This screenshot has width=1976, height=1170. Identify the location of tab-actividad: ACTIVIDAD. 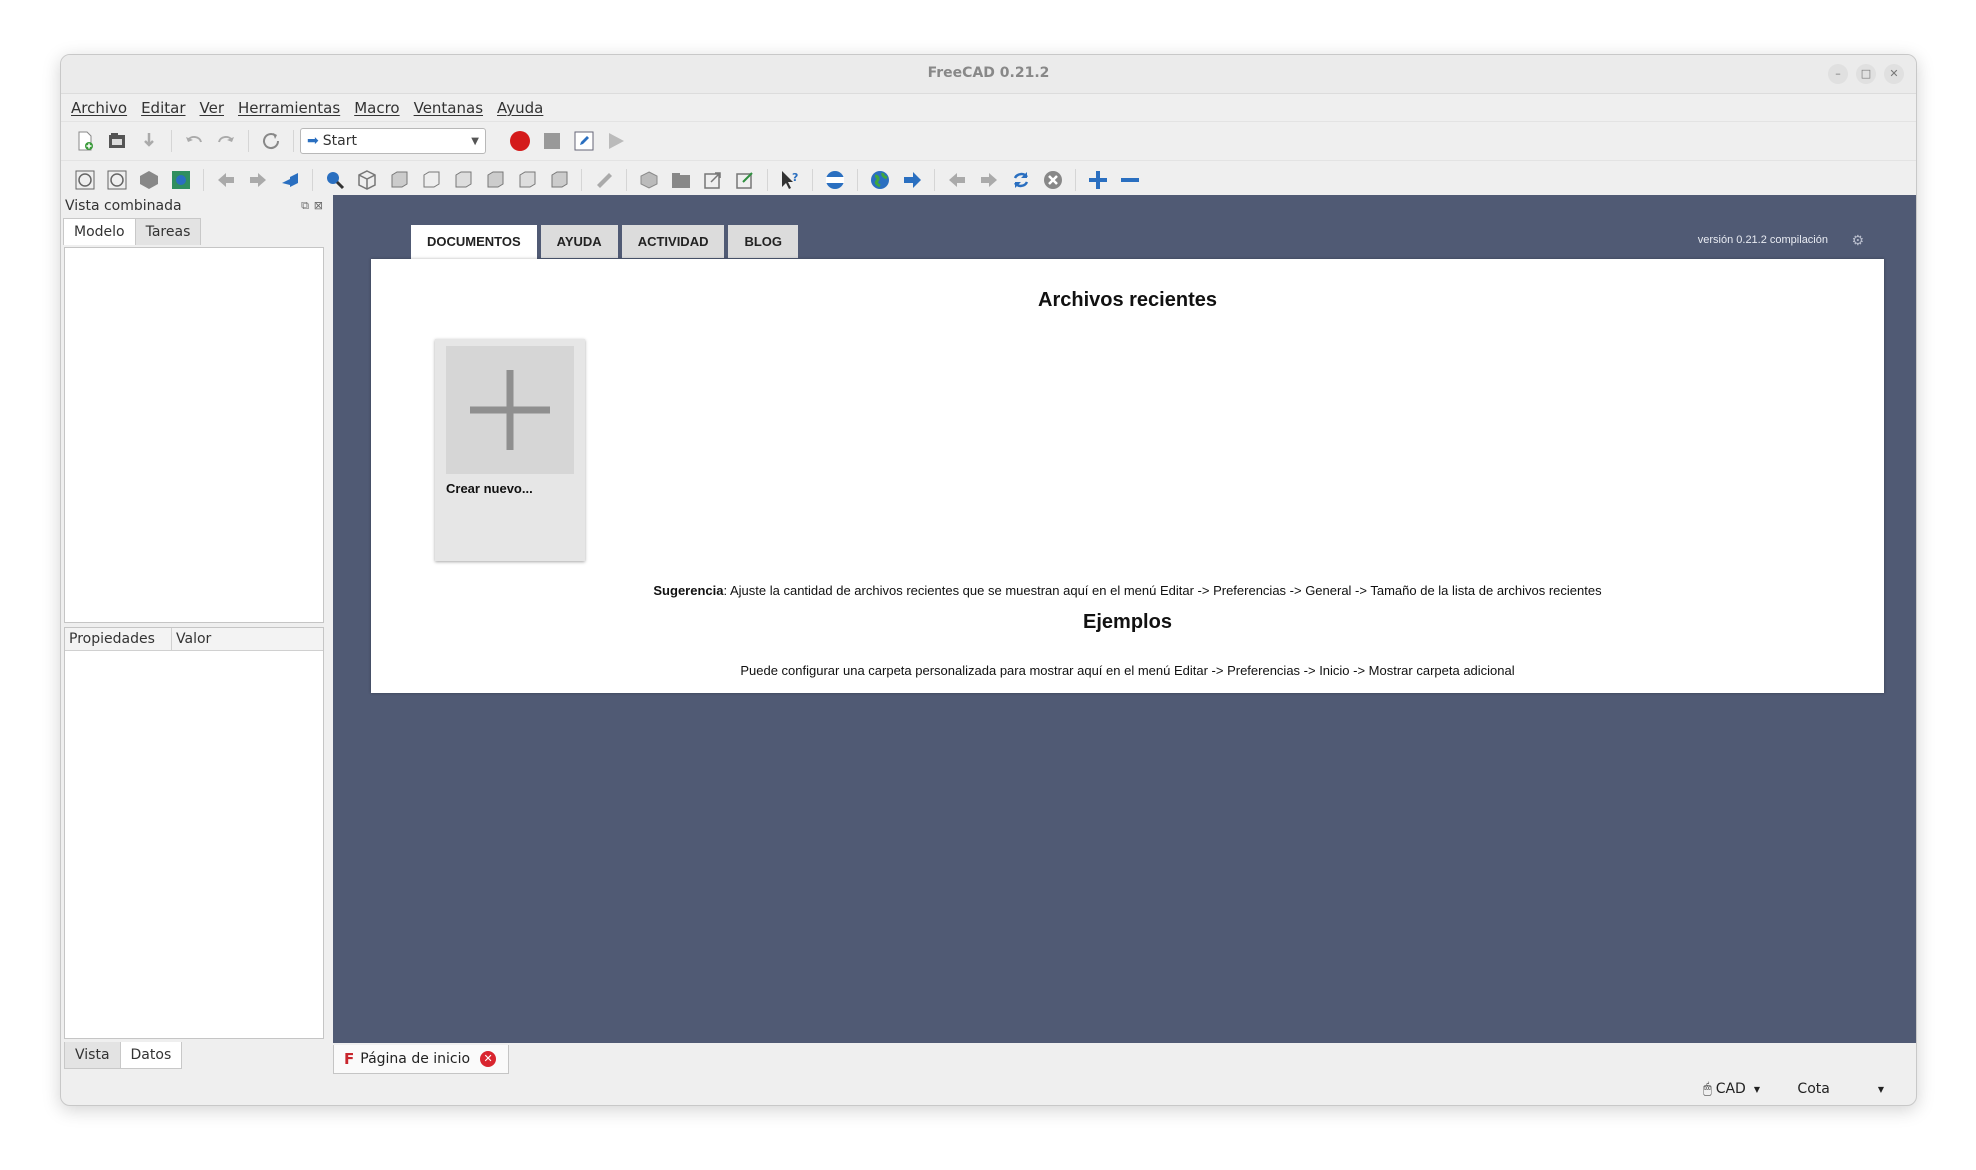
(673, 241).